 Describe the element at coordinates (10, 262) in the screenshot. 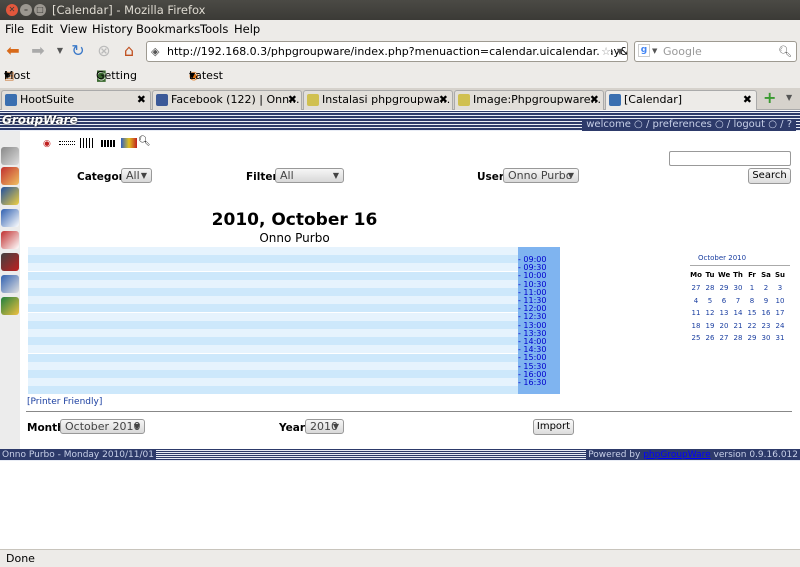

I see `email-app-icon` at that location.